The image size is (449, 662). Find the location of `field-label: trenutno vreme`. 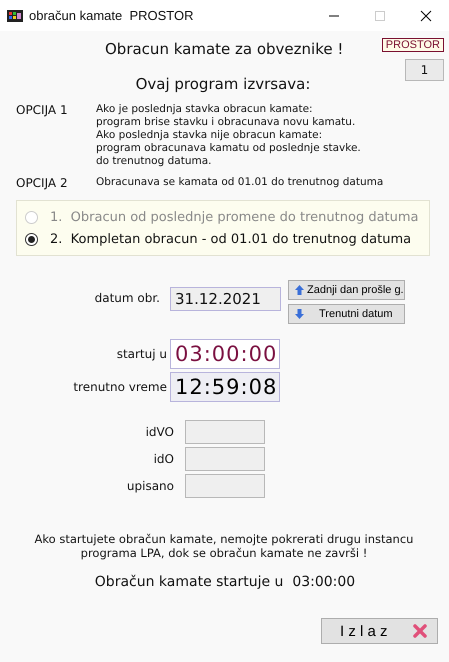

field-label: trenutno vreme is located at coordinates (119, 387).